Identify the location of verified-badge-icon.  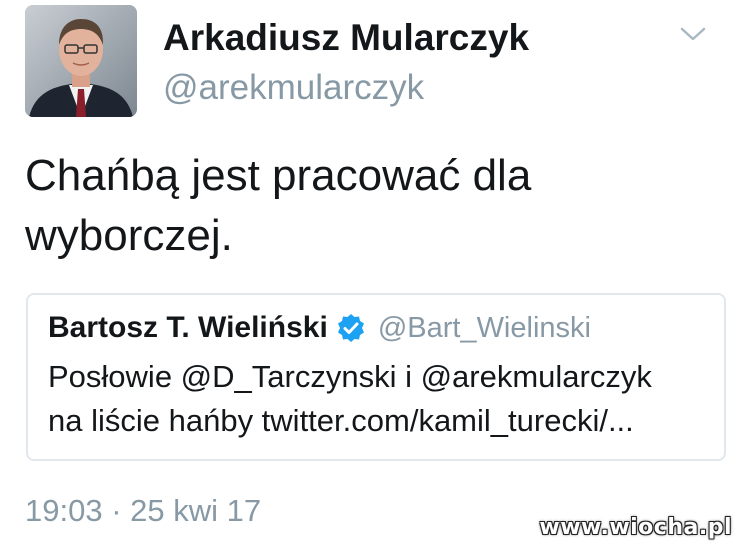
(350, 328).